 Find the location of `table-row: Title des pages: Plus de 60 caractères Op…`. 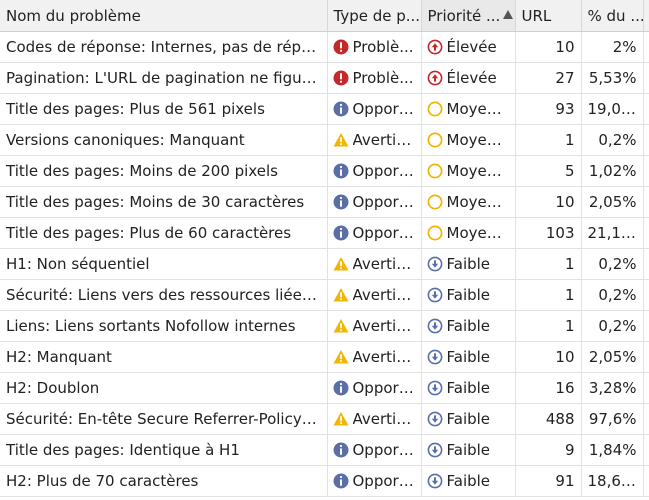

table-row: Title des pages: Plus de 60 caractères Op… is located at coordinates (324, 233).